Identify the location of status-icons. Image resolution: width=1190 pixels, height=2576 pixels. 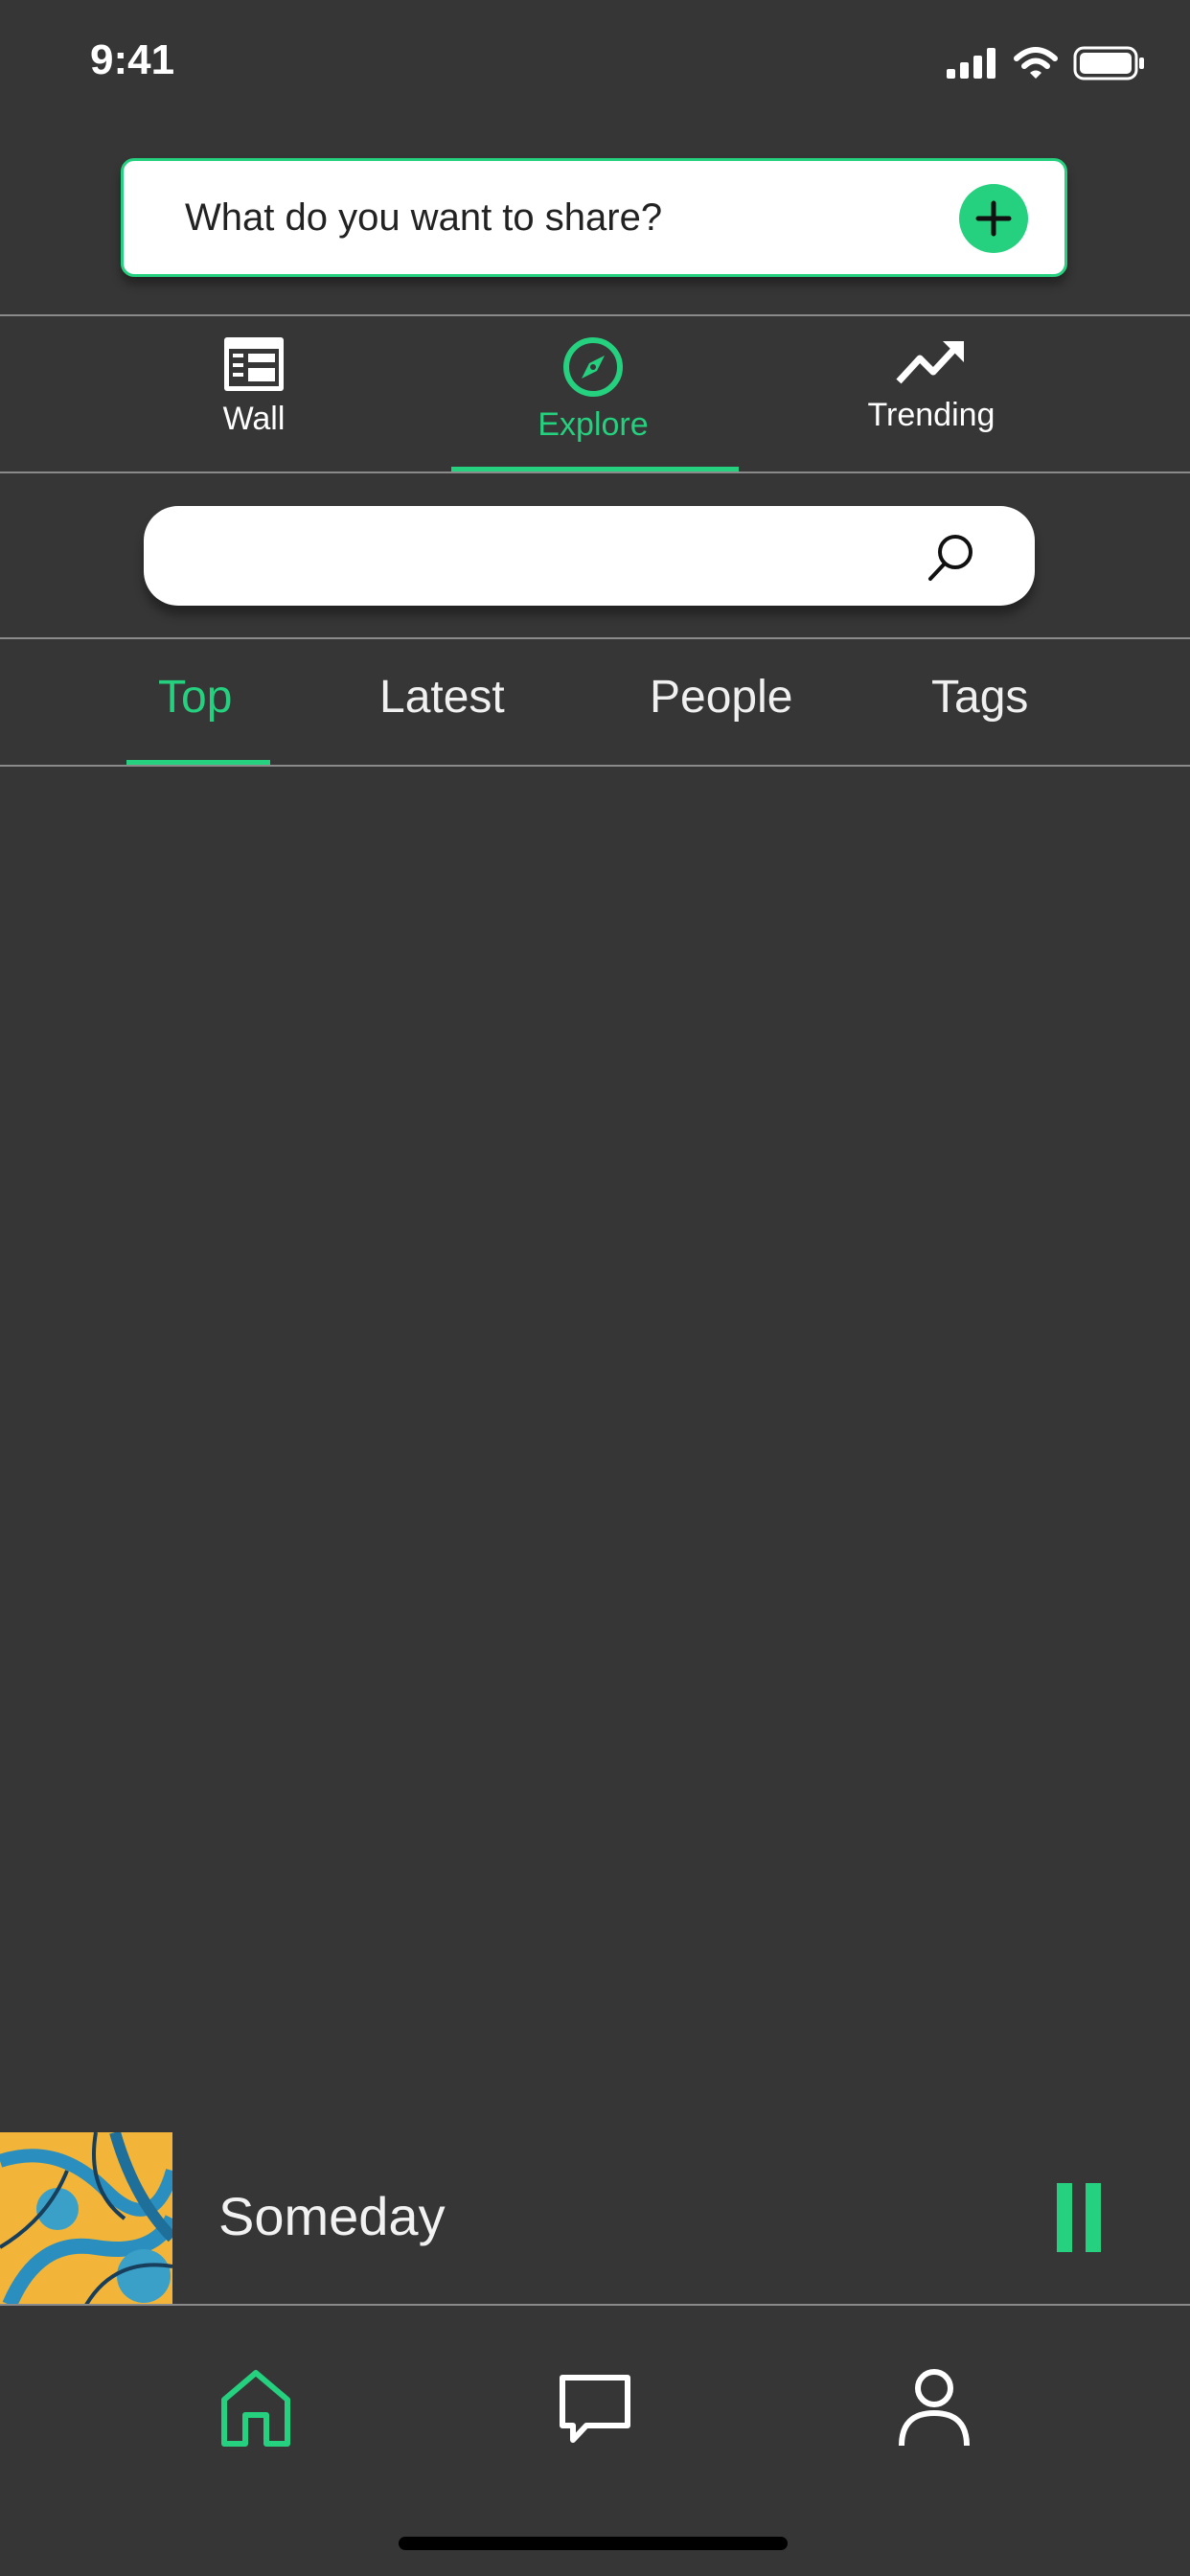
(1046, 63).